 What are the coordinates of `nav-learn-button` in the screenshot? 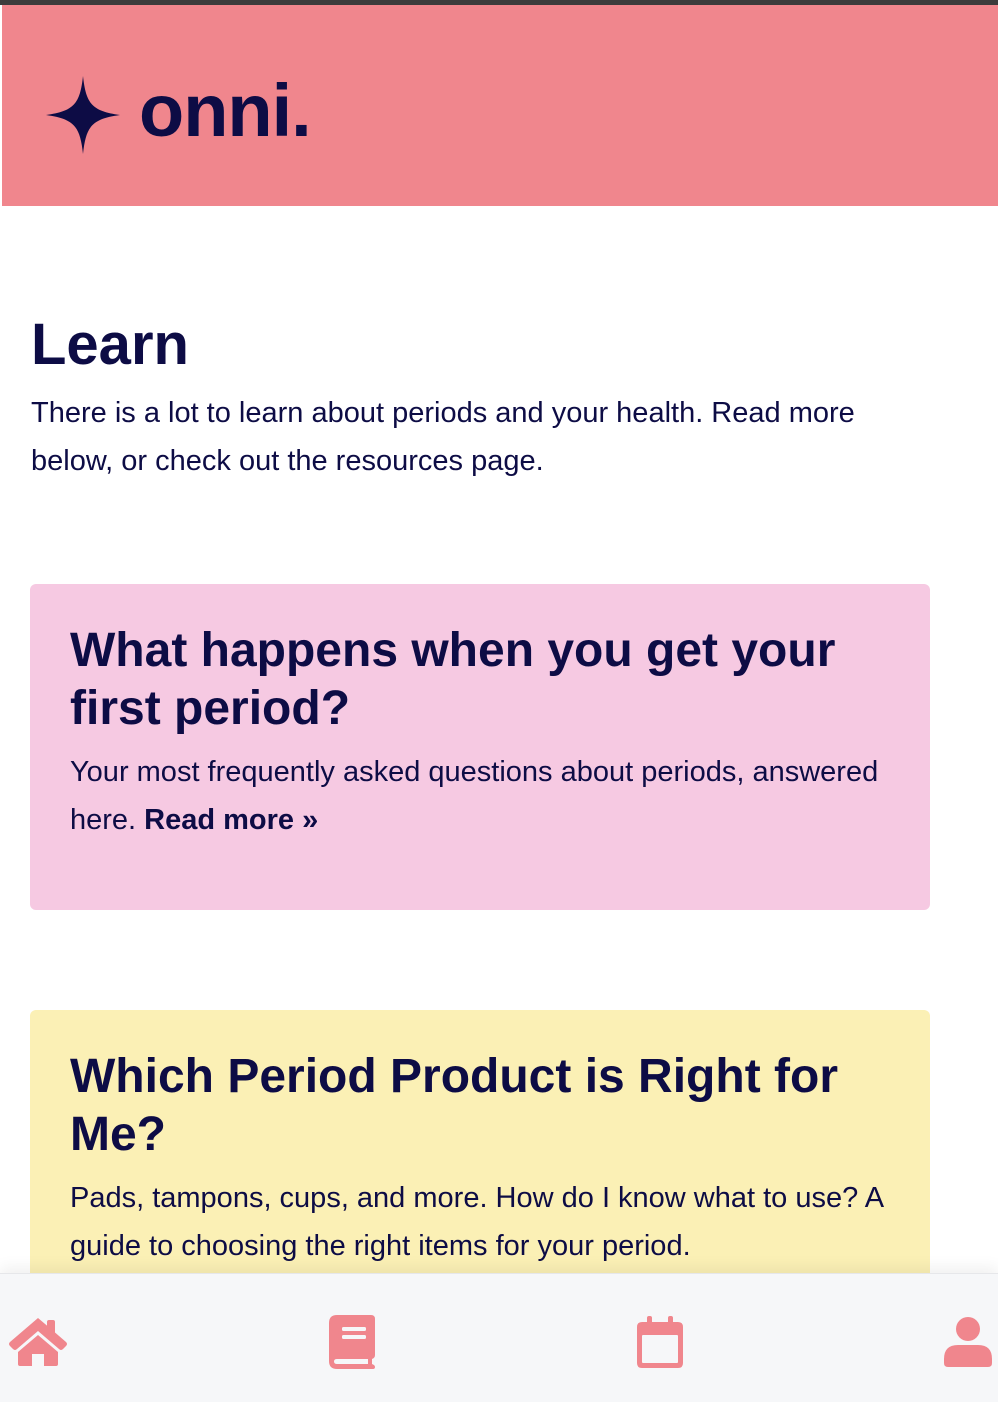 It's located at (352, 1342).